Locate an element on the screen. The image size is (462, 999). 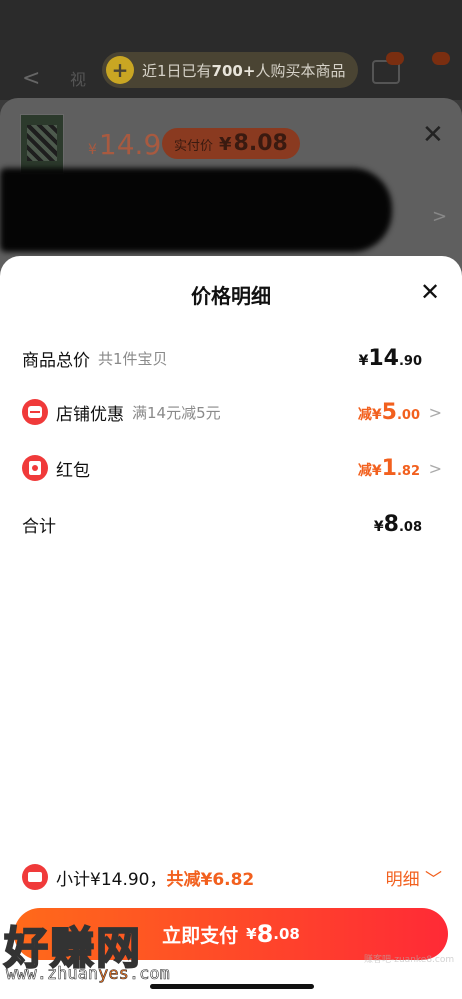
row-label: 商品总价 is located at coordinates (56, 360).